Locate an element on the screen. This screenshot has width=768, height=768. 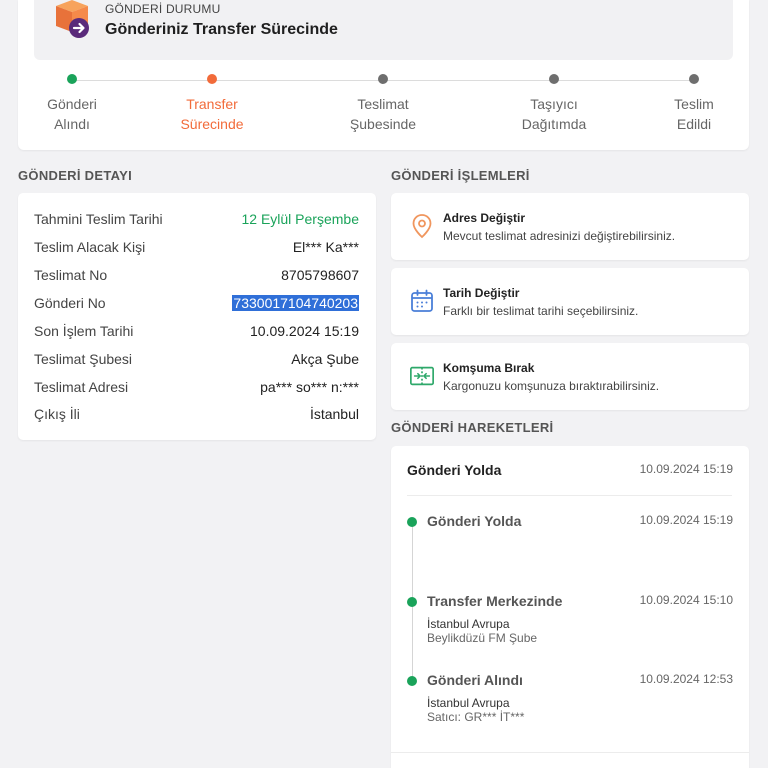
detail-value: 12 Eylül Perşembe is located at coordinates (300, 219).